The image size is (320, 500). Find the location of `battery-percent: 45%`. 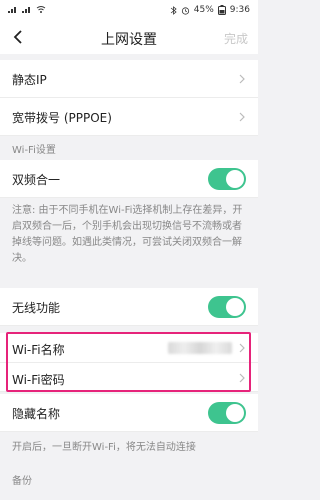

battery-percent: 45% is located at coordinates (203, 10).